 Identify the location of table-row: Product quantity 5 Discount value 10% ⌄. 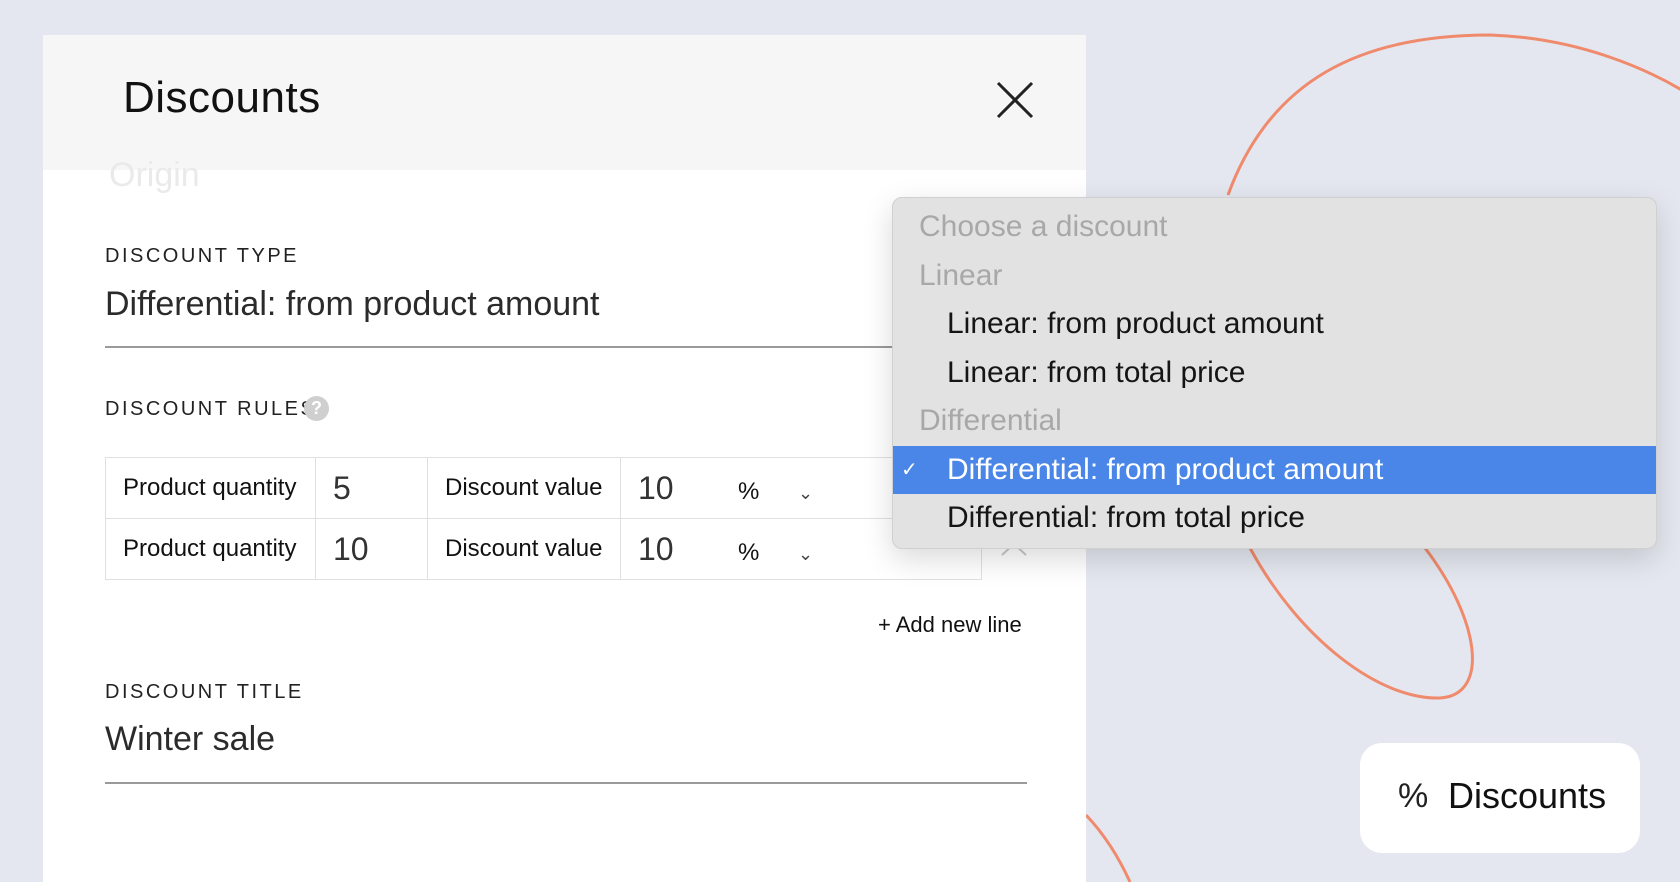
(543, 488).